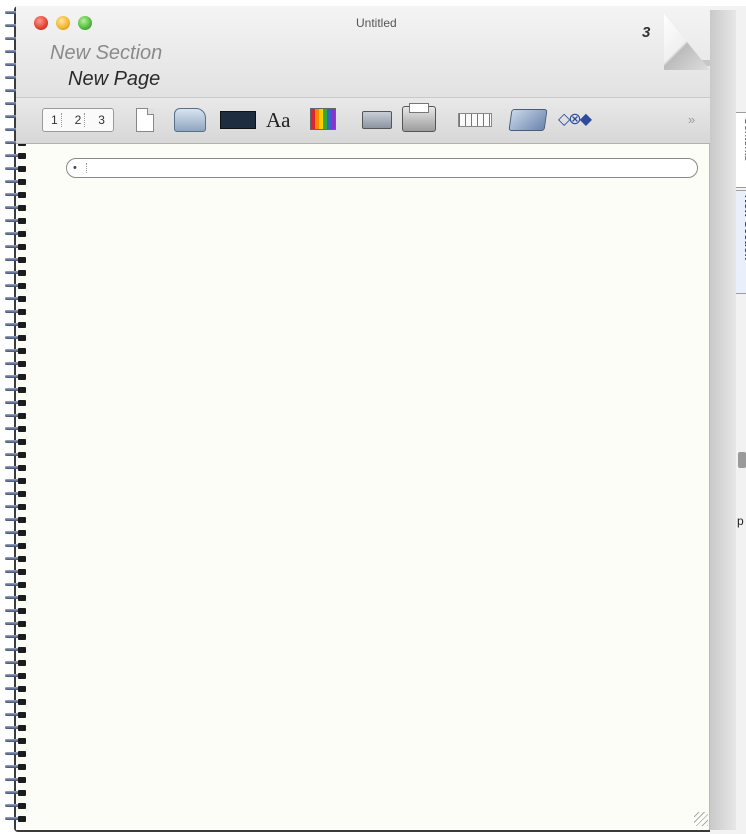 Image resolution: width=746 pixels, height=834 pixels. Describe the element at coordinates (190, 120) in the screenshot. I see `new-section-icon` at that location.